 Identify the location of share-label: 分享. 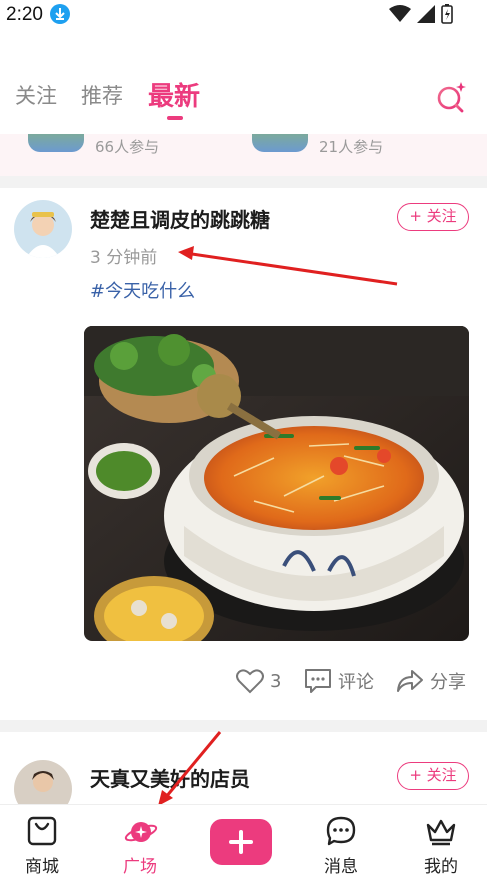
(448, 682).